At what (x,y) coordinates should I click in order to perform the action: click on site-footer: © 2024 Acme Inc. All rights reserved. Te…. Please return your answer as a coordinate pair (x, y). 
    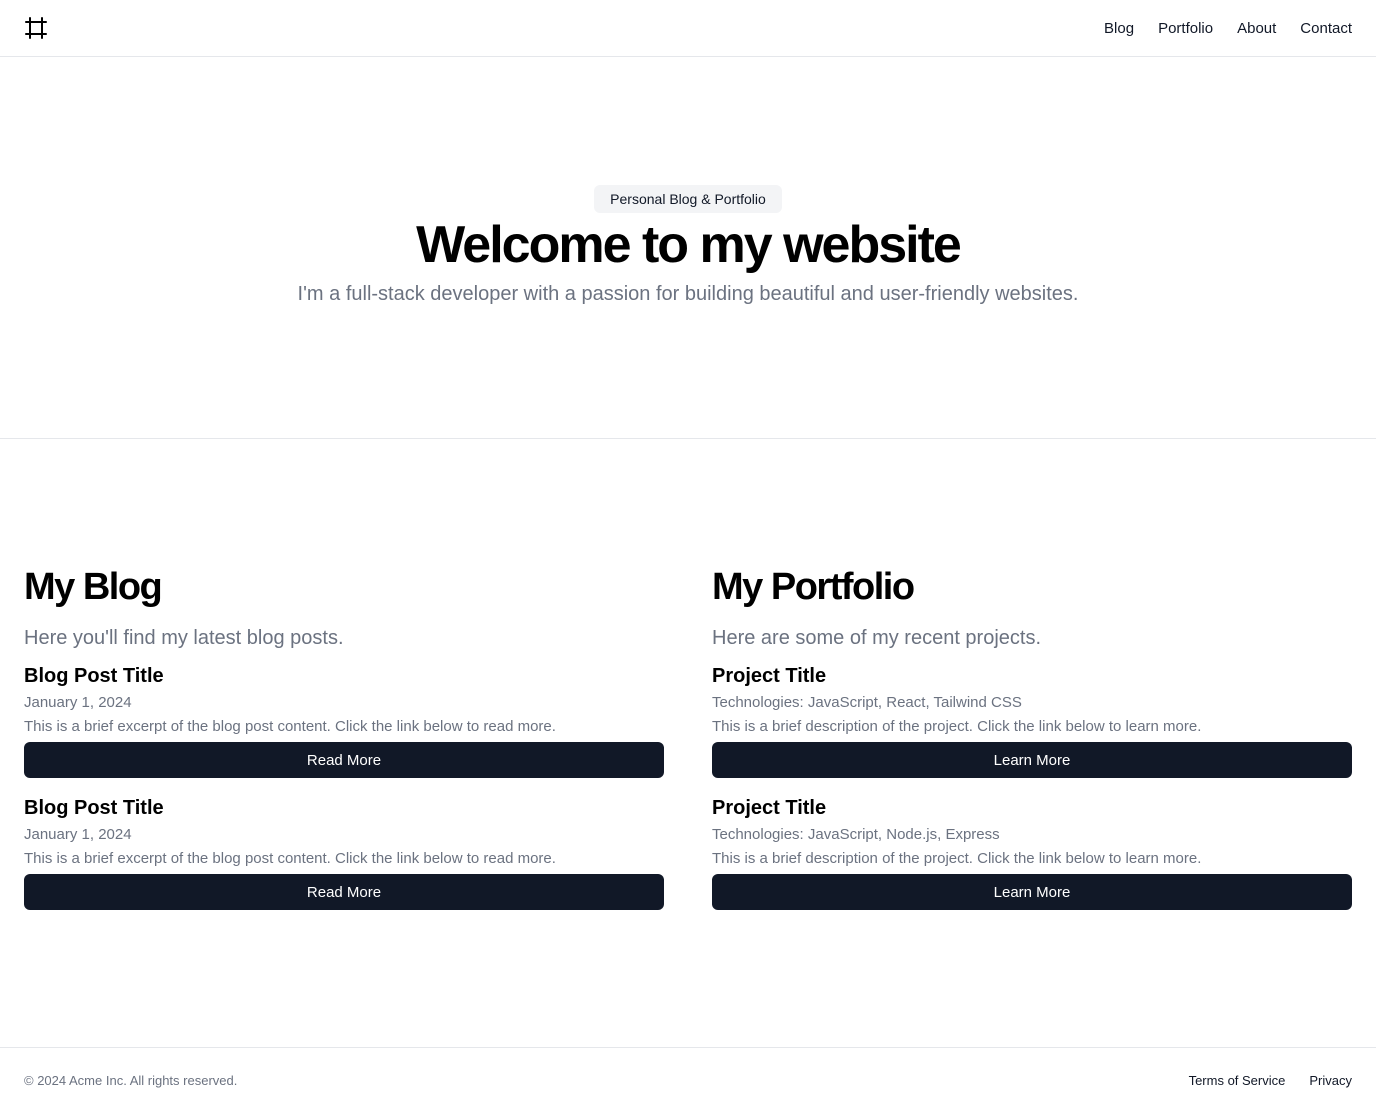
    Looking at the image, I should click on (688, 1079).